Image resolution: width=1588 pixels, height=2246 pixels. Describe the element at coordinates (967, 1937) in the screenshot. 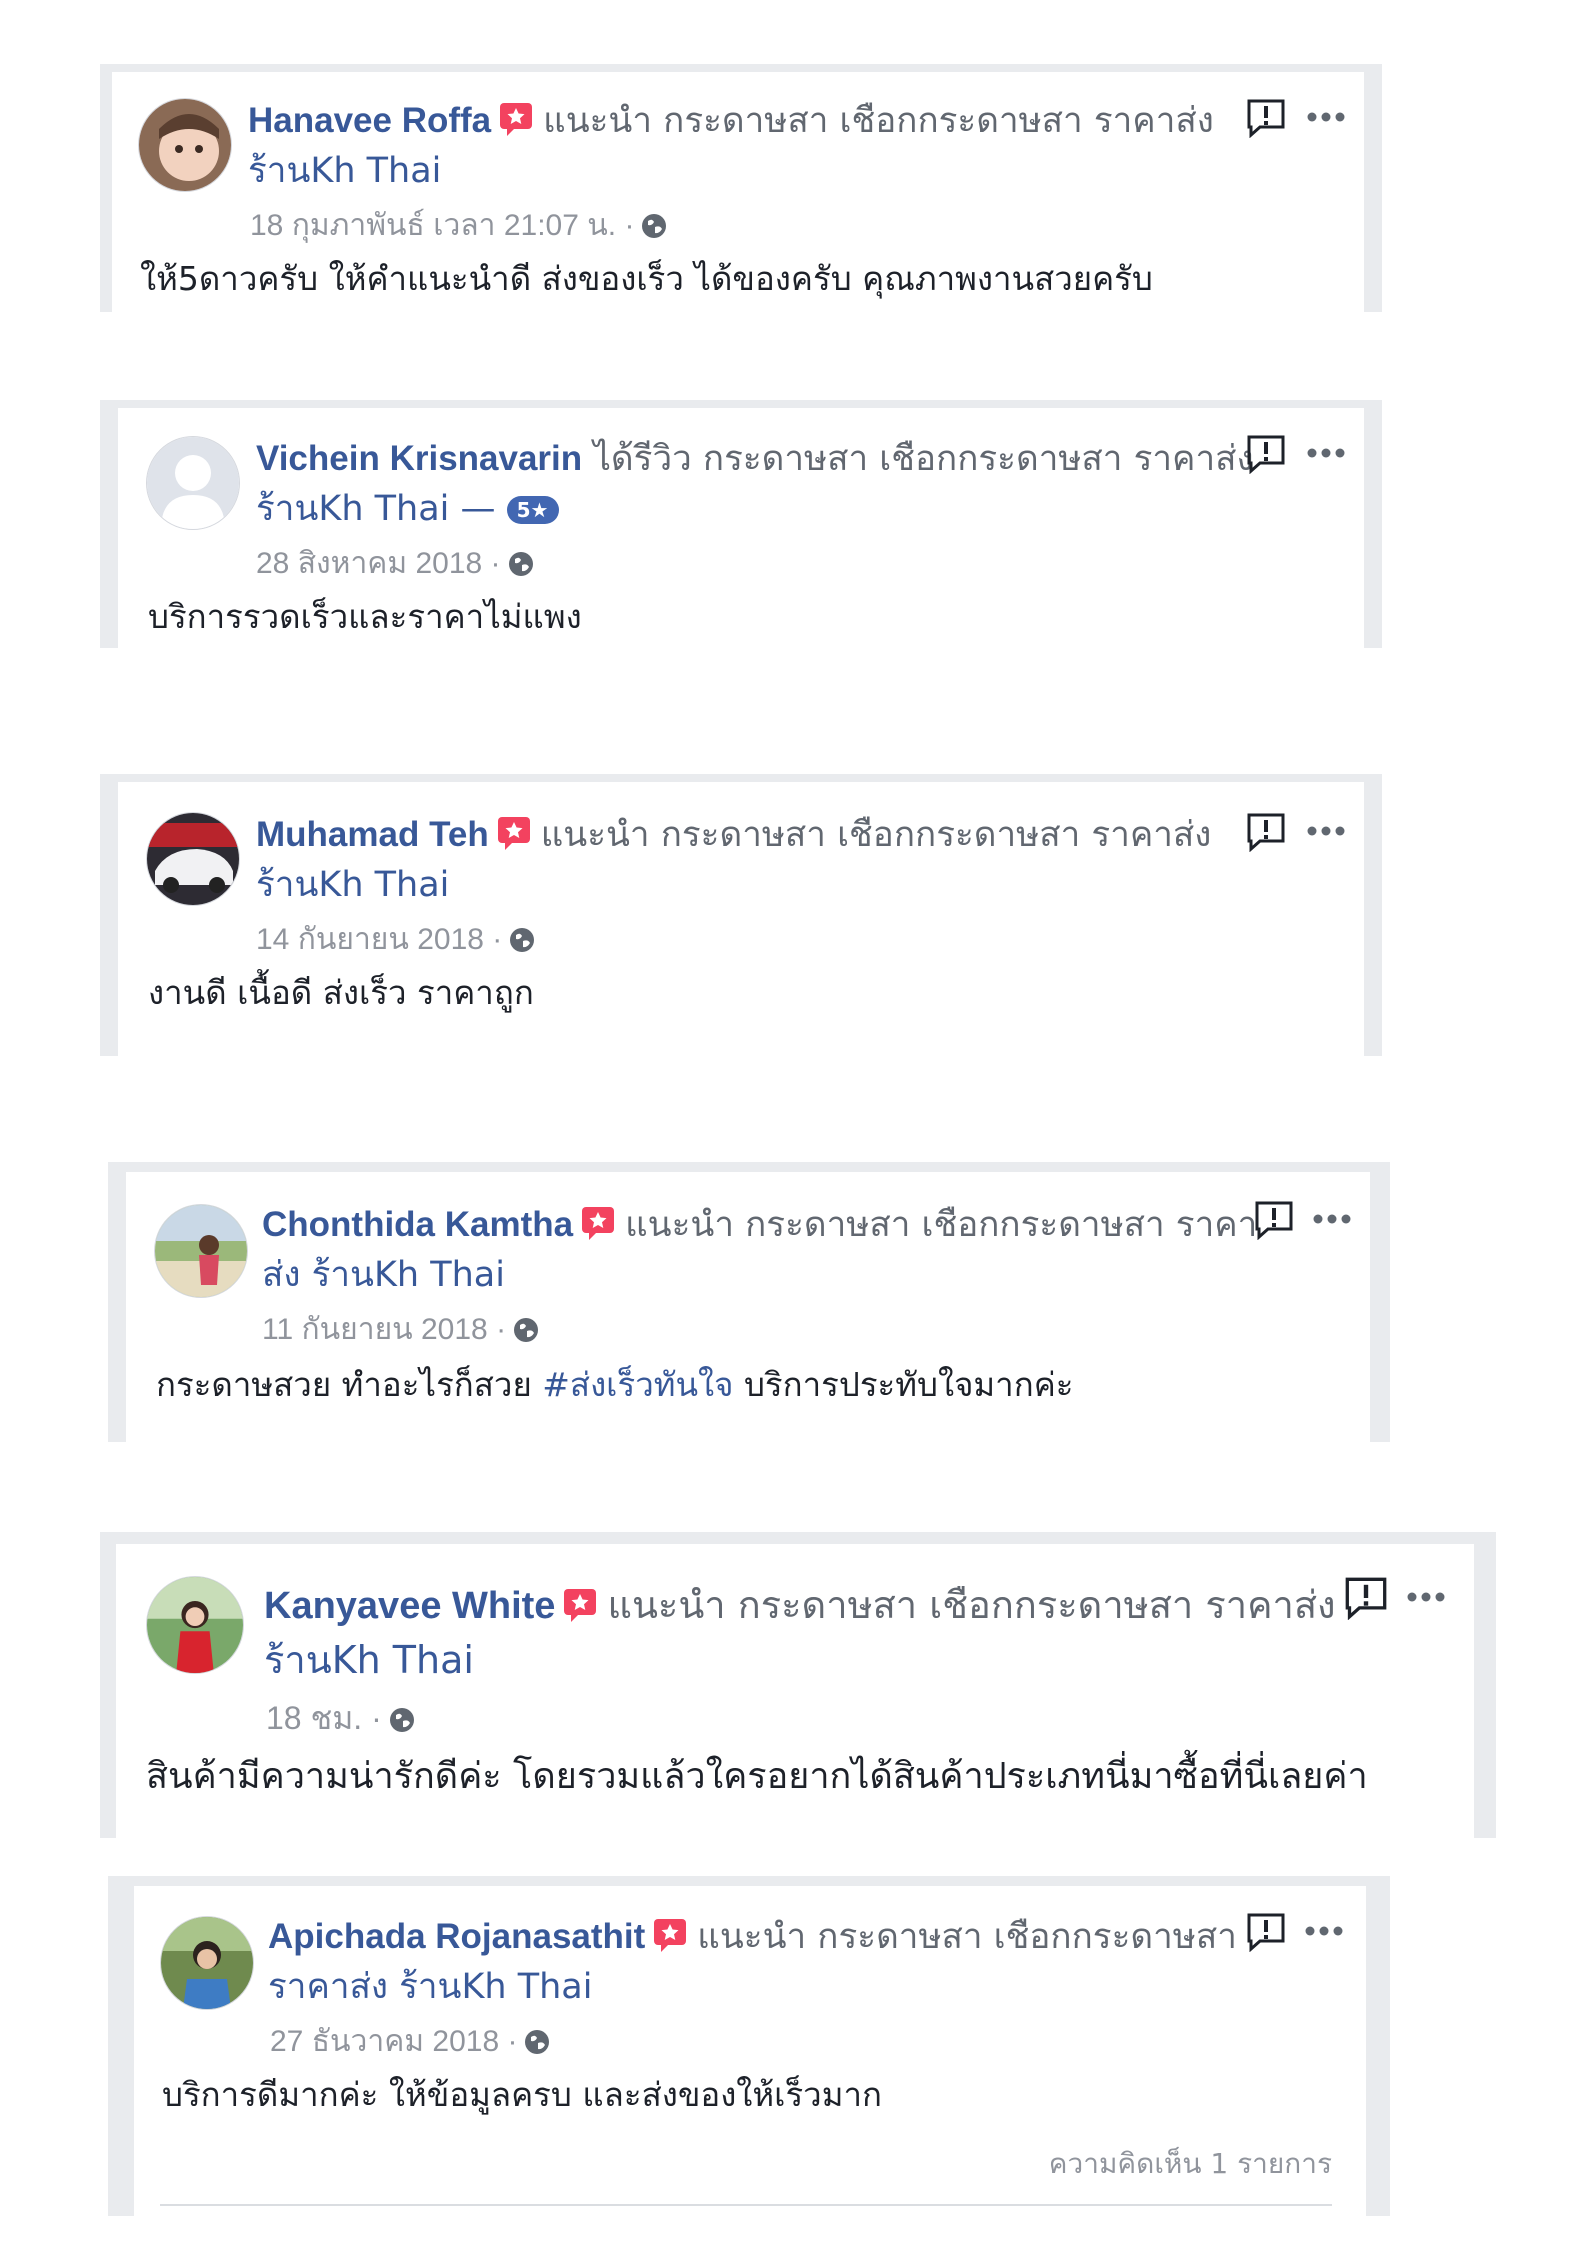

I see `review-action: แนะนำ กระดาษสา เชือกกระดาษสา` at that location.